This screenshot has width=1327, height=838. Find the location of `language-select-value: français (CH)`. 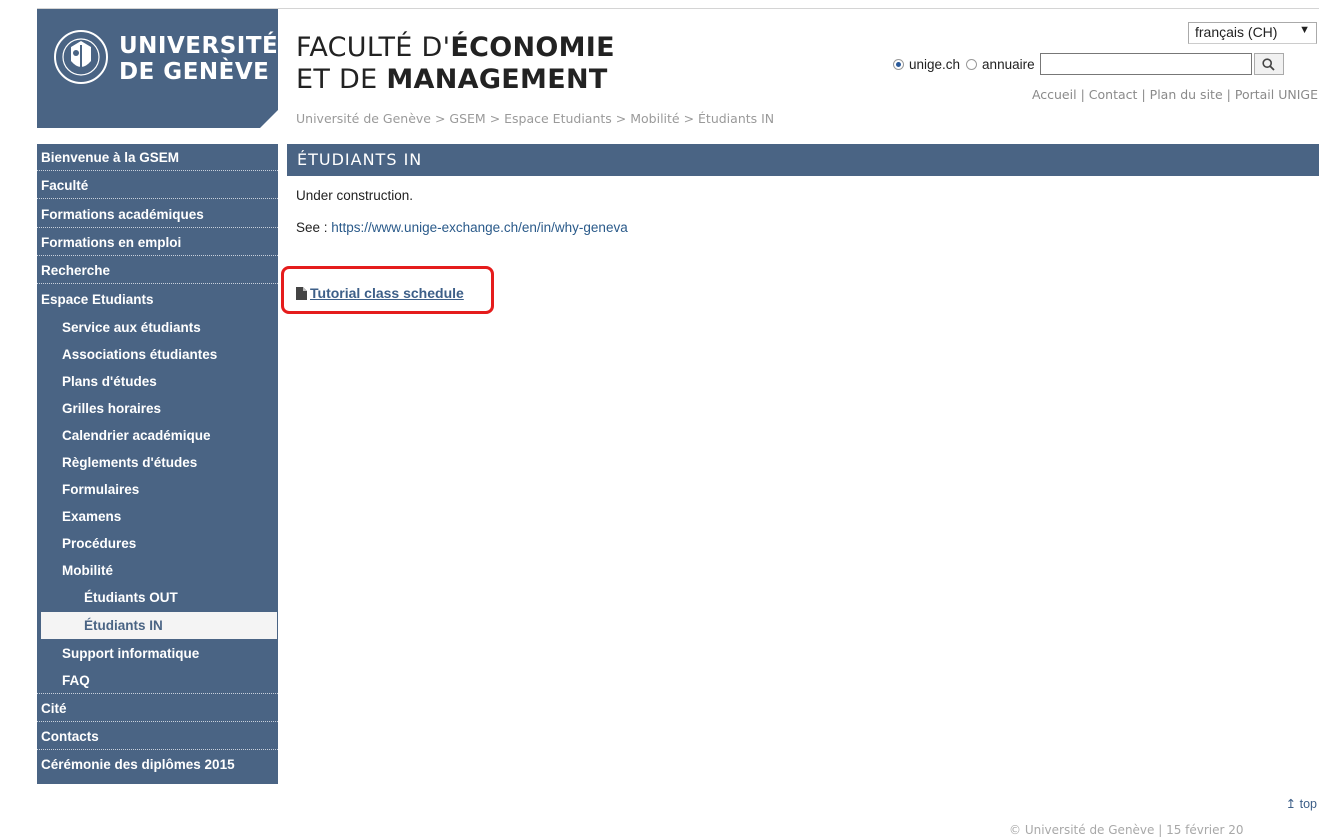

language-select-value: français (CH) is located at coordinates (1236, 32).